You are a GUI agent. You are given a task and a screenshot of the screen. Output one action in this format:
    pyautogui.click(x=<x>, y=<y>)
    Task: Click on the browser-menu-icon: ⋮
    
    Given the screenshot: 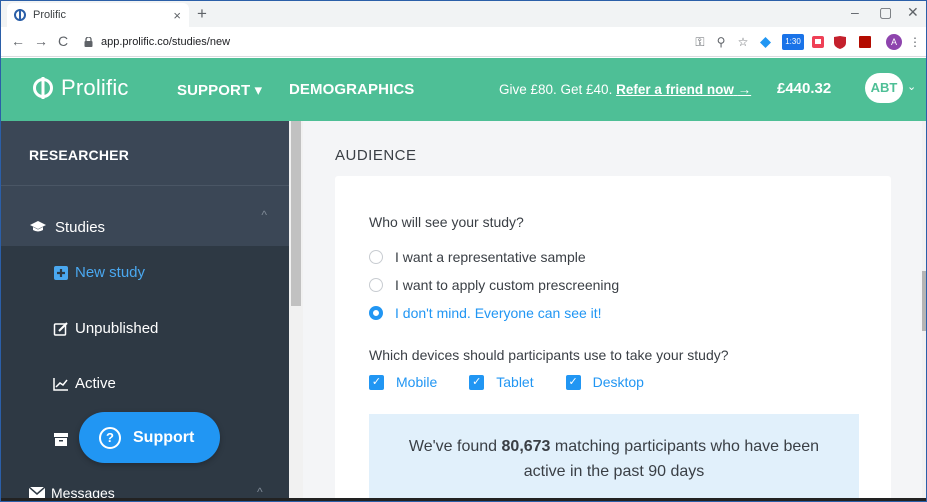 What is the action you would take?
    pyautogui.click(x=915, y=42)
    